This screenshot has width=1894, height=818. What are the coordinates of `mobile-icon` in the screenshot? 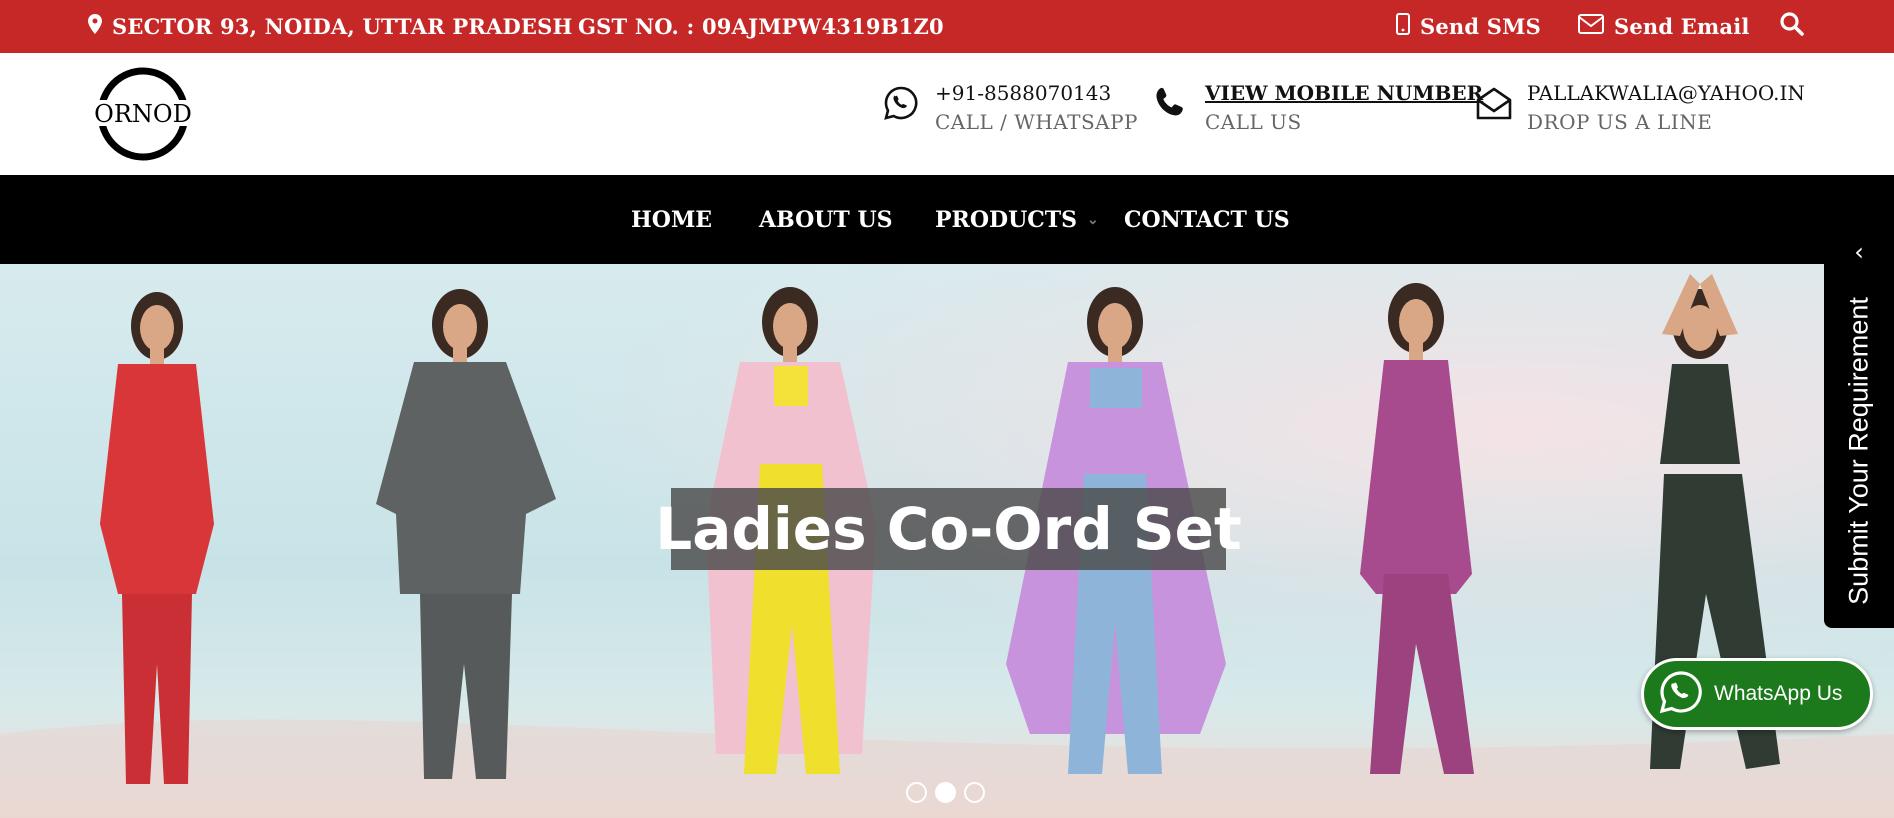 It's located at (1408, 26).